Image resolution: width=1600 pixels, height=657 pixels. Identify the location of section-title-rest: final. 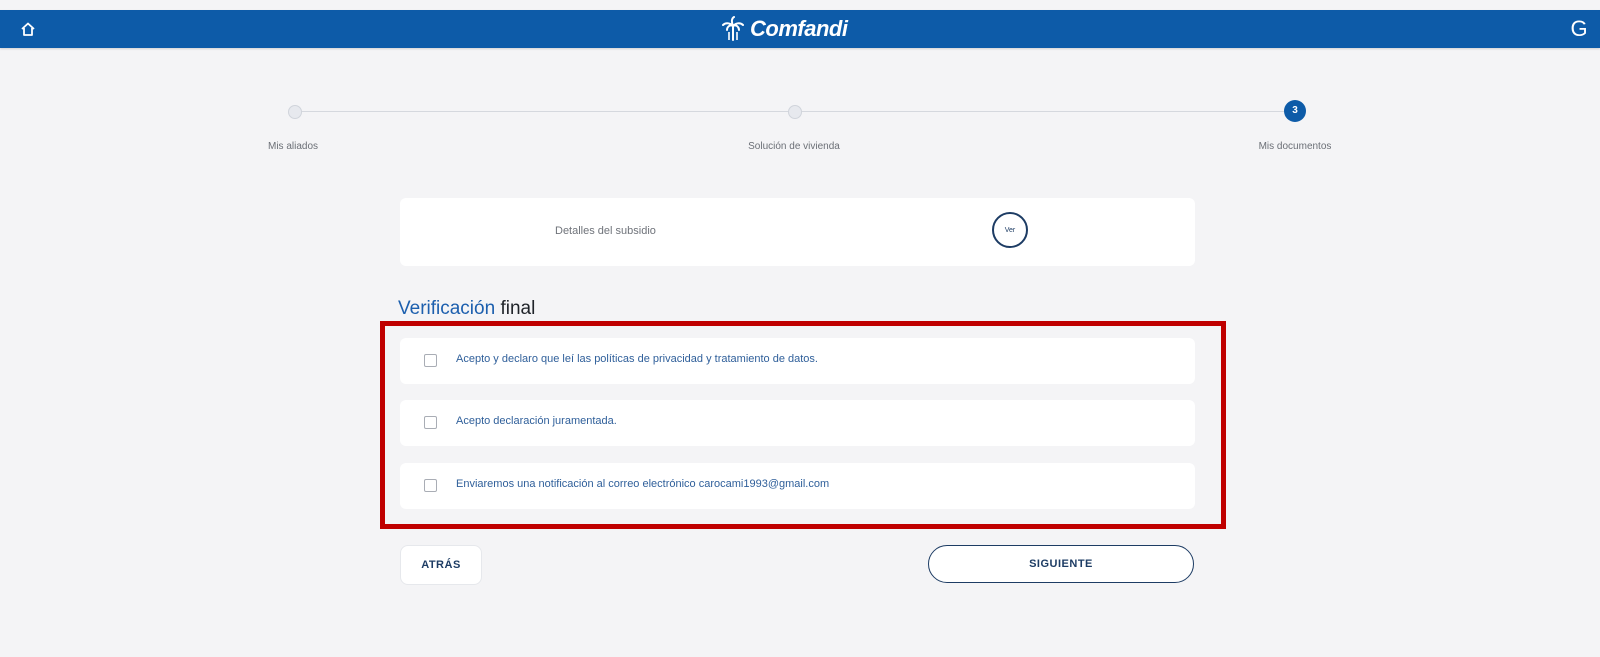
(518, 308).